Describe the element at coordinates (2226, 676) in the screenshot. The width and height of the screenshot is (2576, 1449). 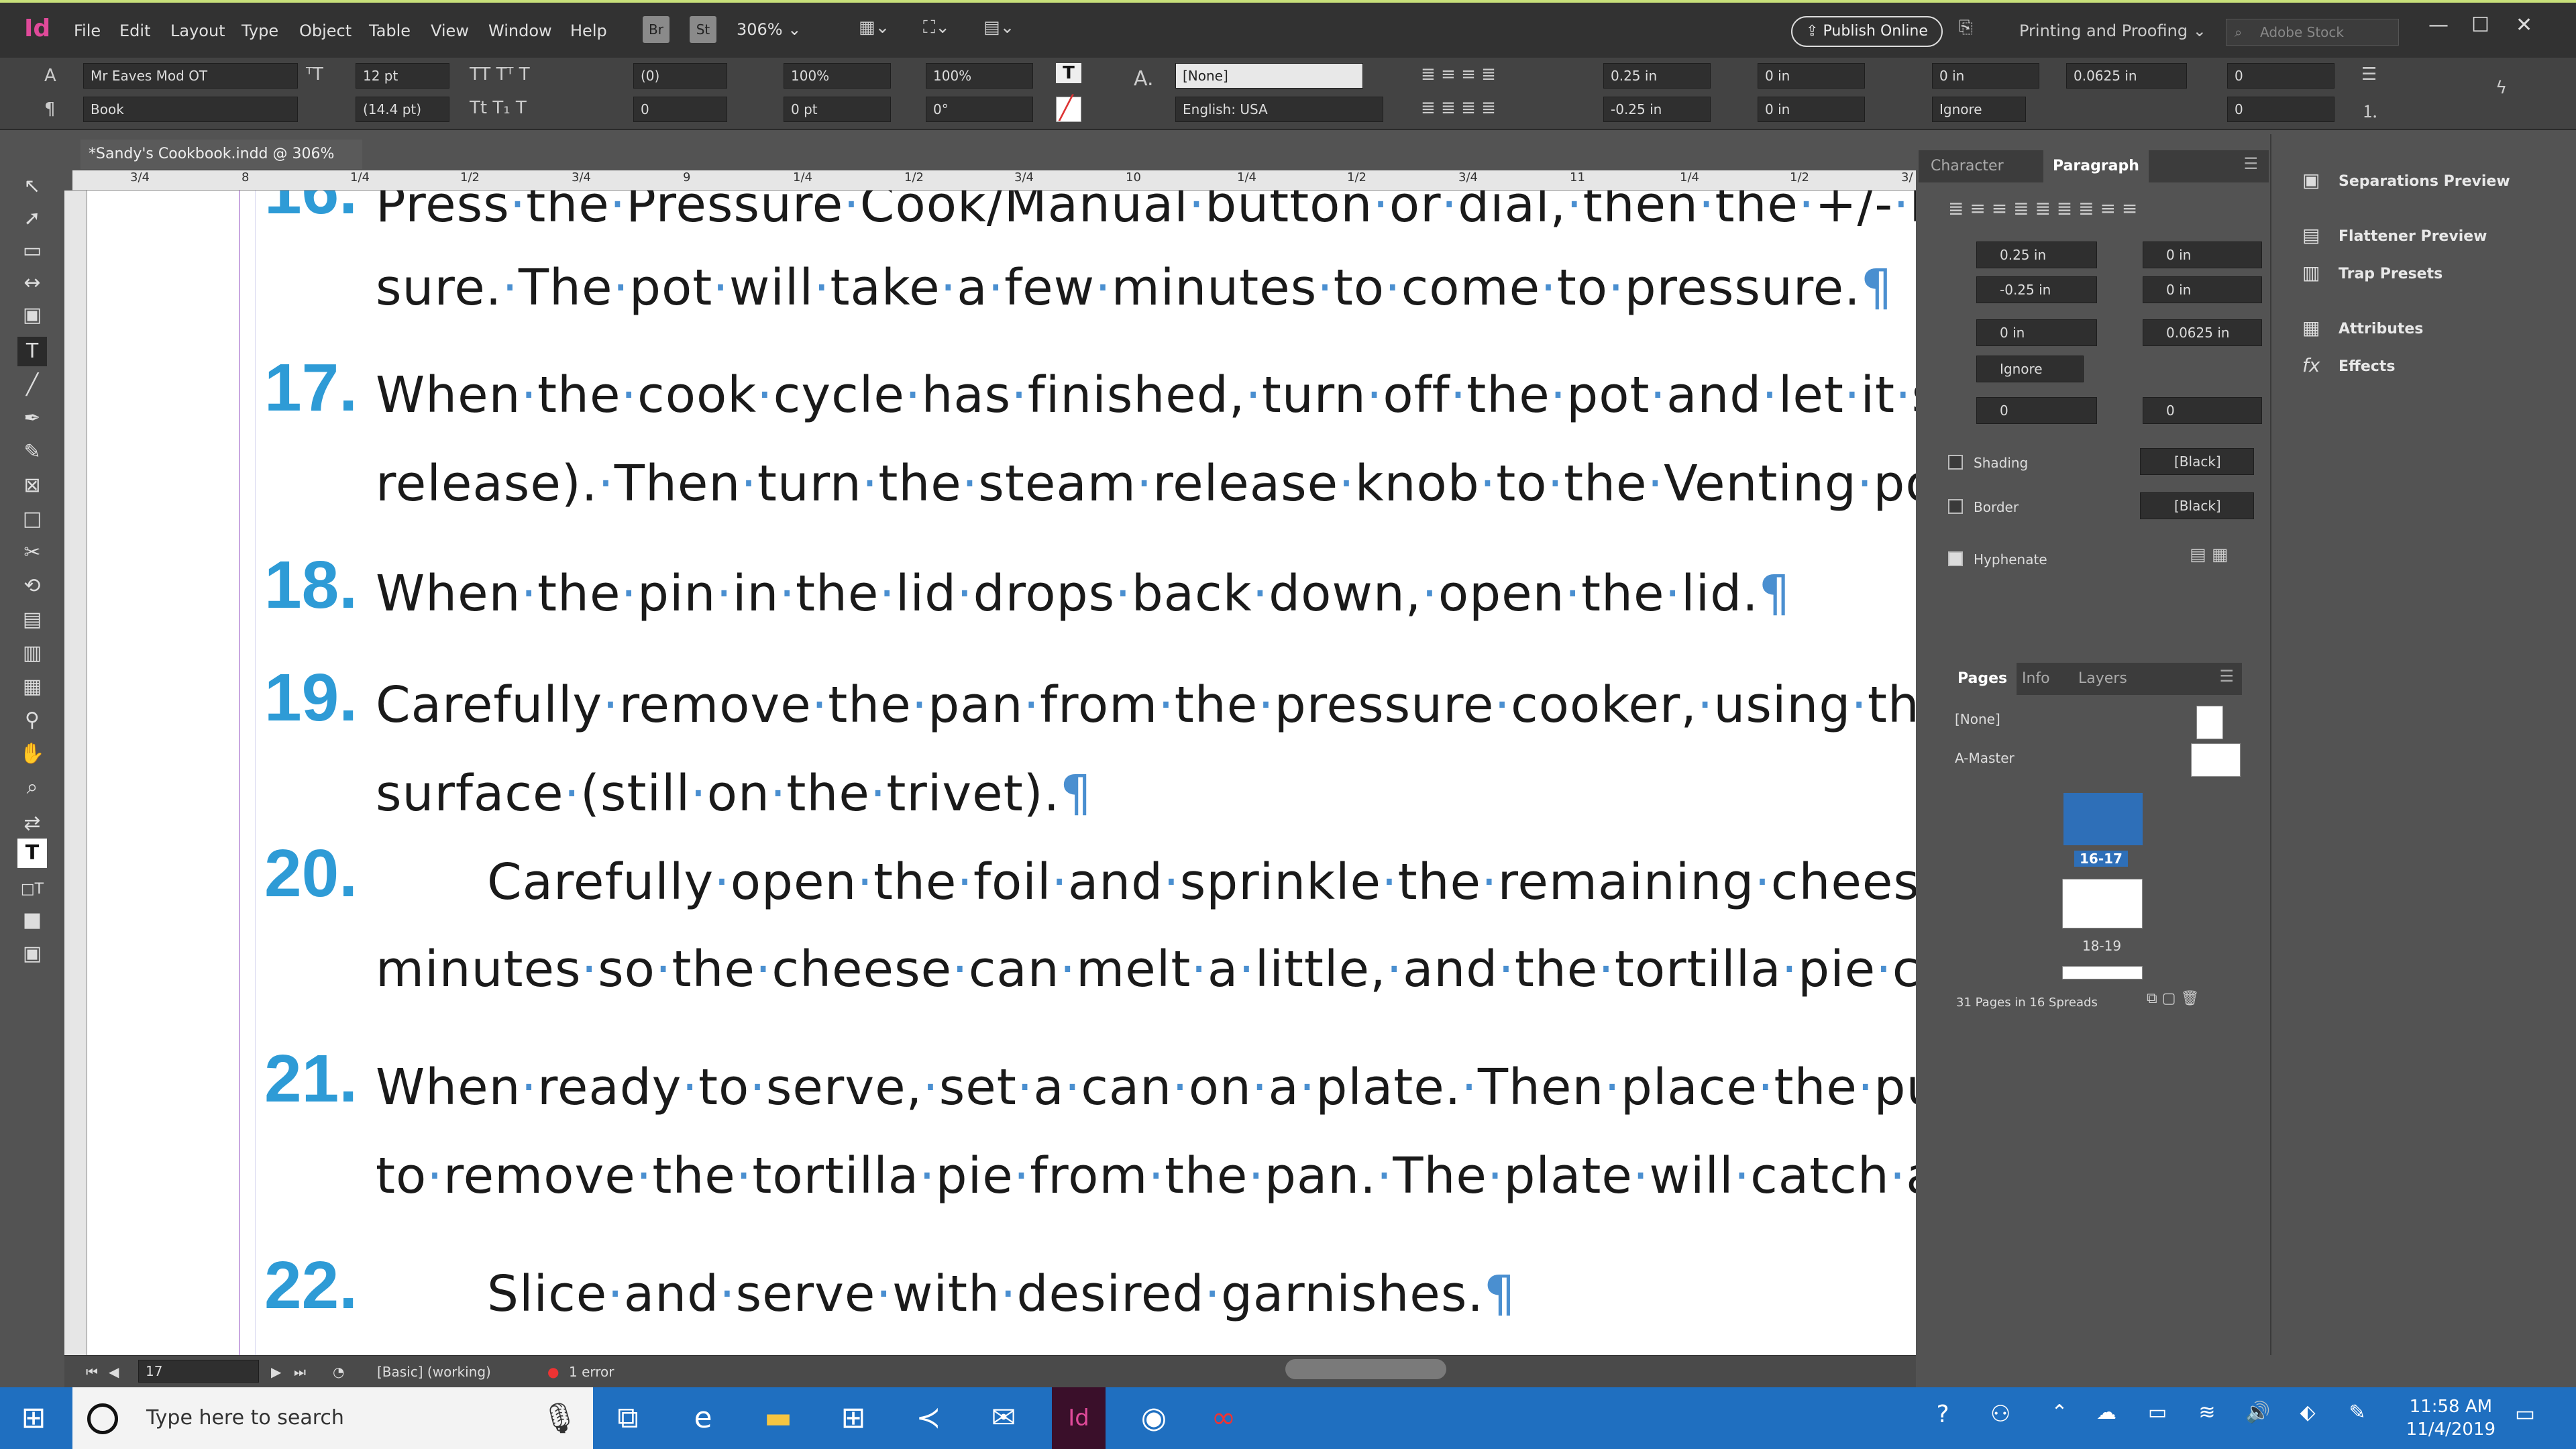
I see `pages-menu-icon: ☰` at that location.